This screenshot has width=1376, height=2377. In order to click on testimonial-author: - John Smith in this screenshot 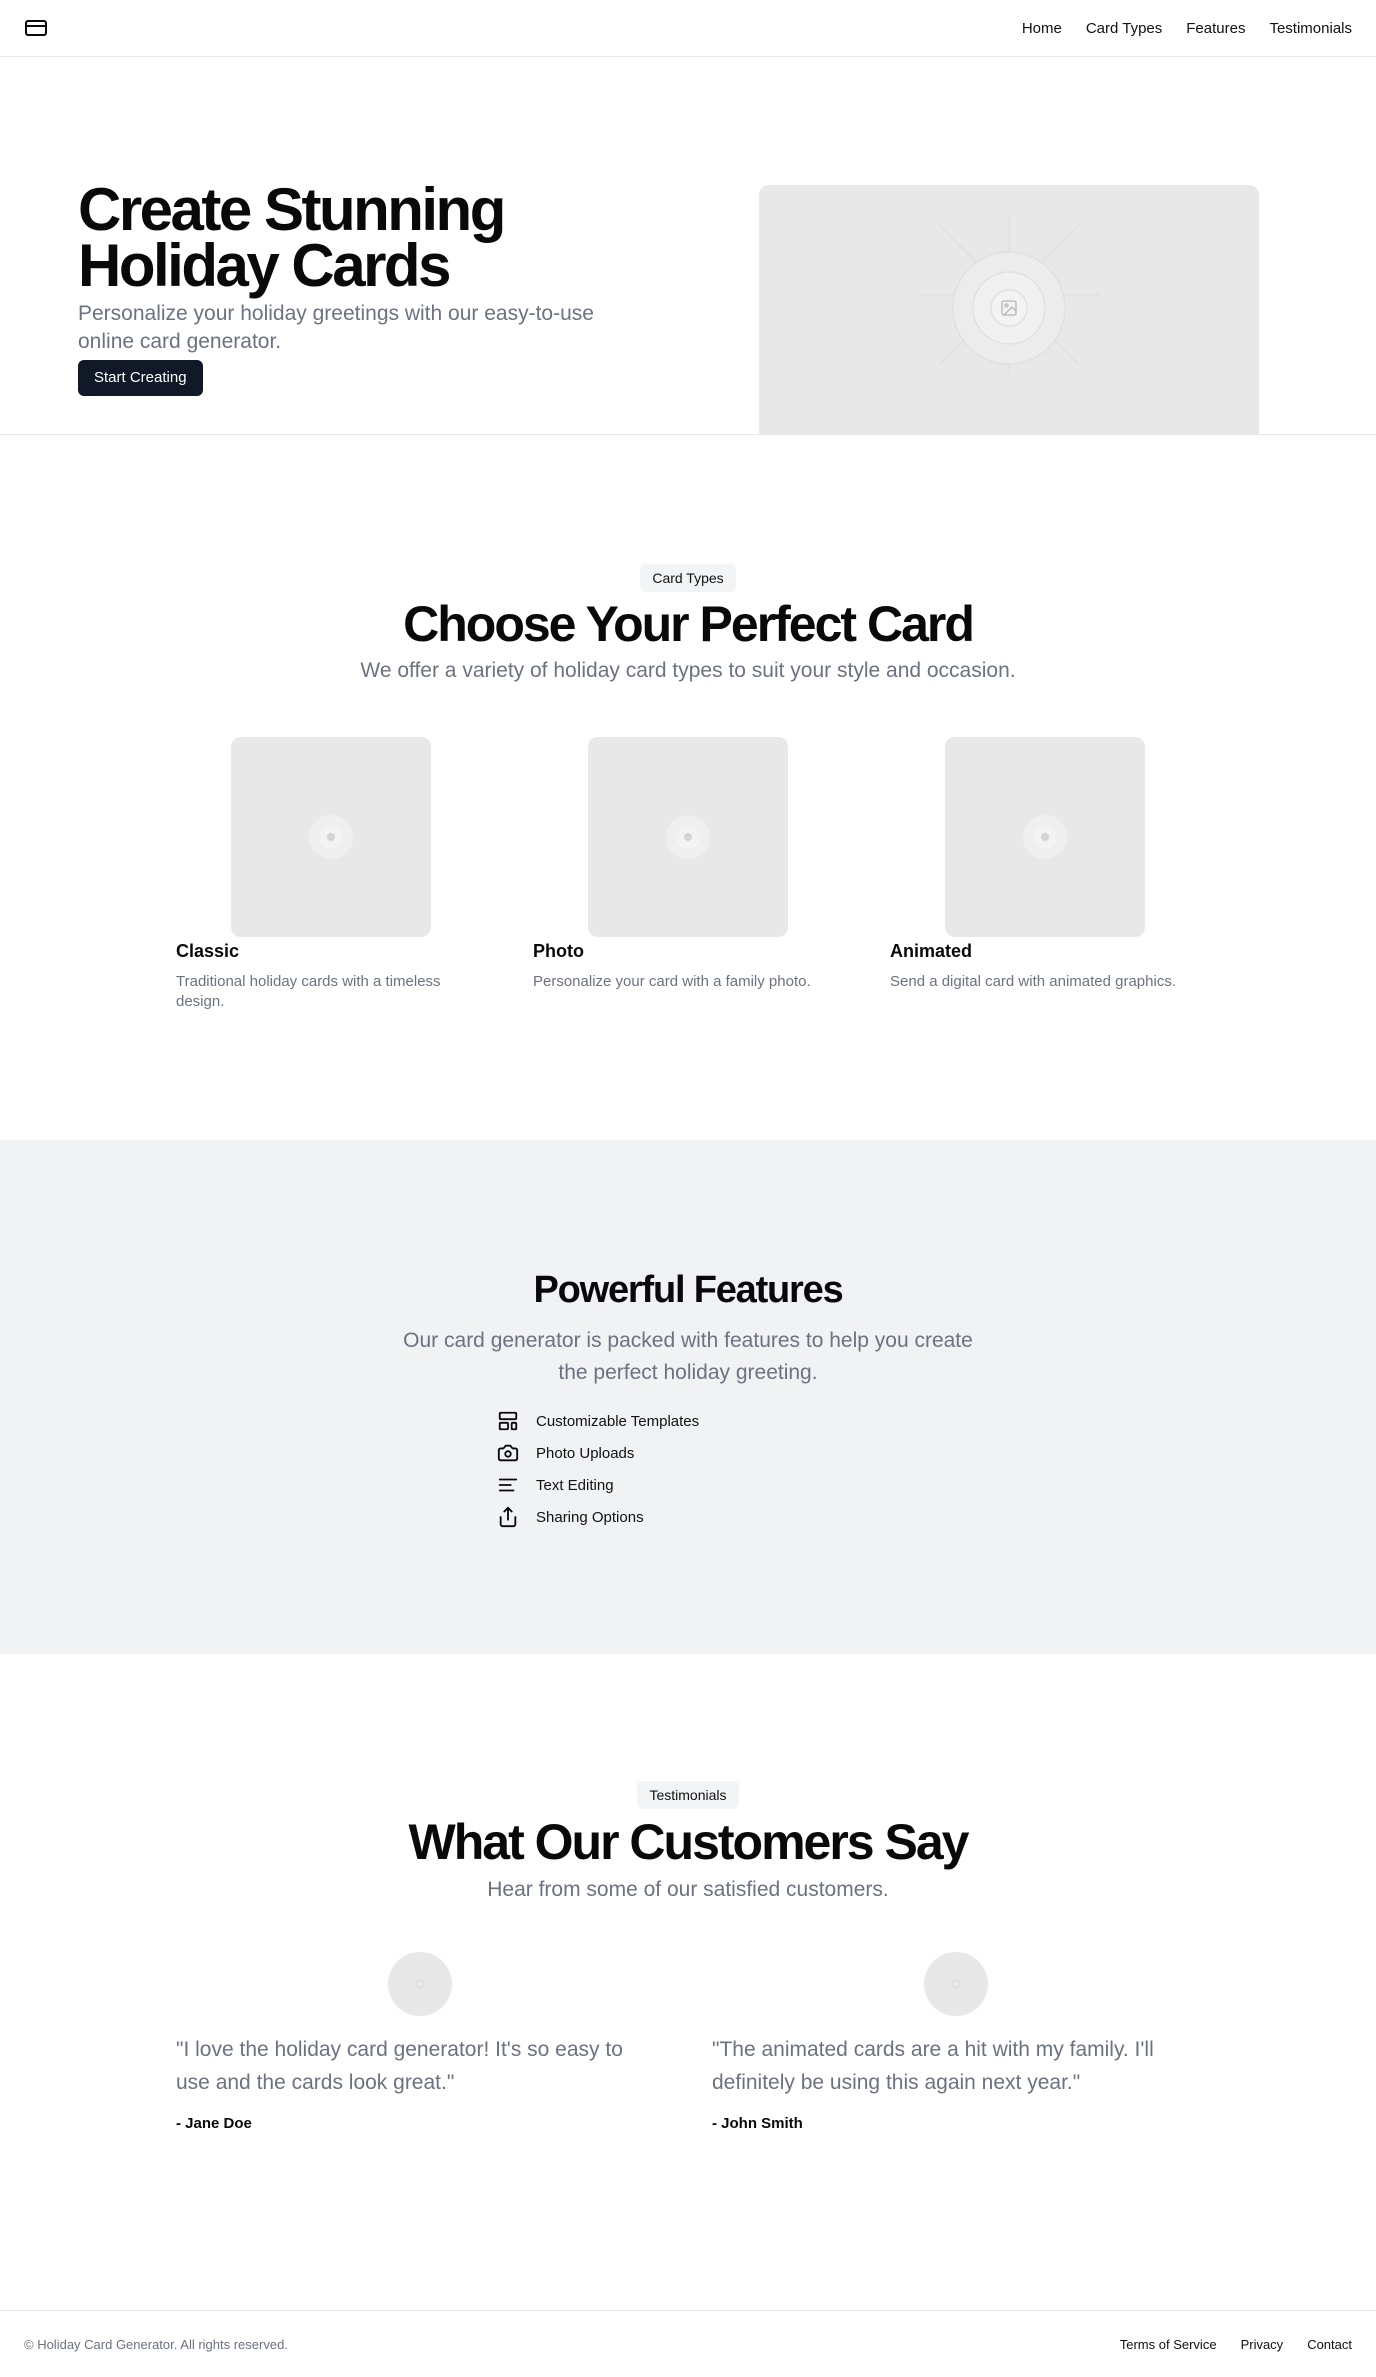, I will do `click(757, 2123)`.